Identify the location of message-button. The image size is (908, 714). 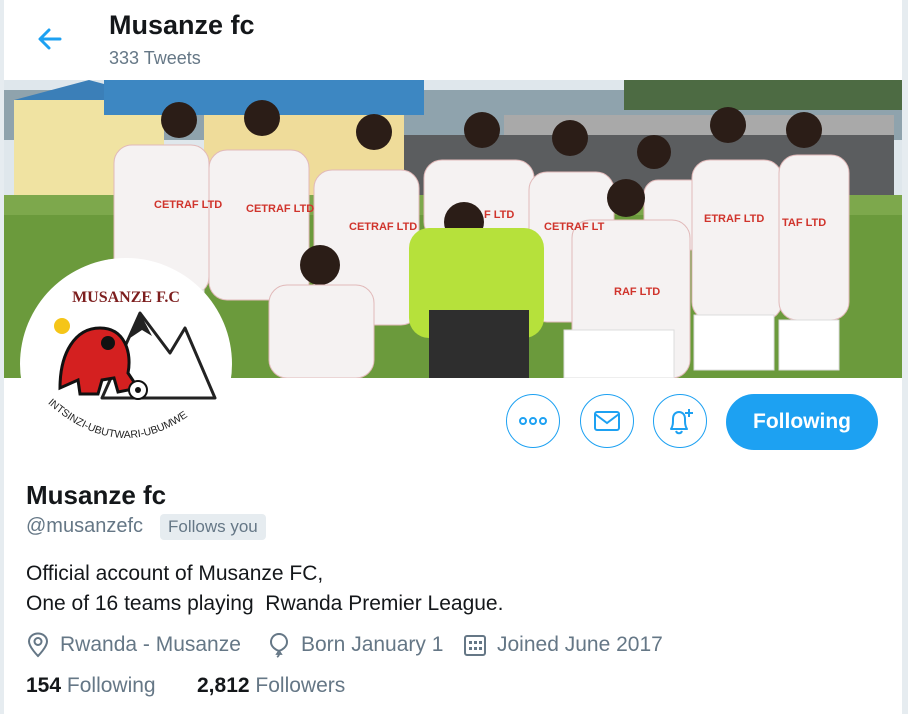
(607, 421).